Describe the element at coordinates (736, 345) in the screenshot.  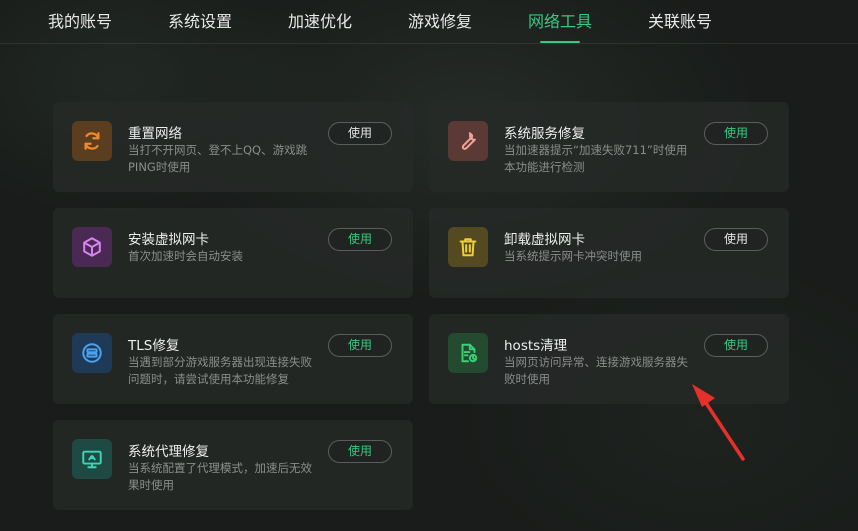
I see `use-button-hosts-cleanup: 使用` at that location.